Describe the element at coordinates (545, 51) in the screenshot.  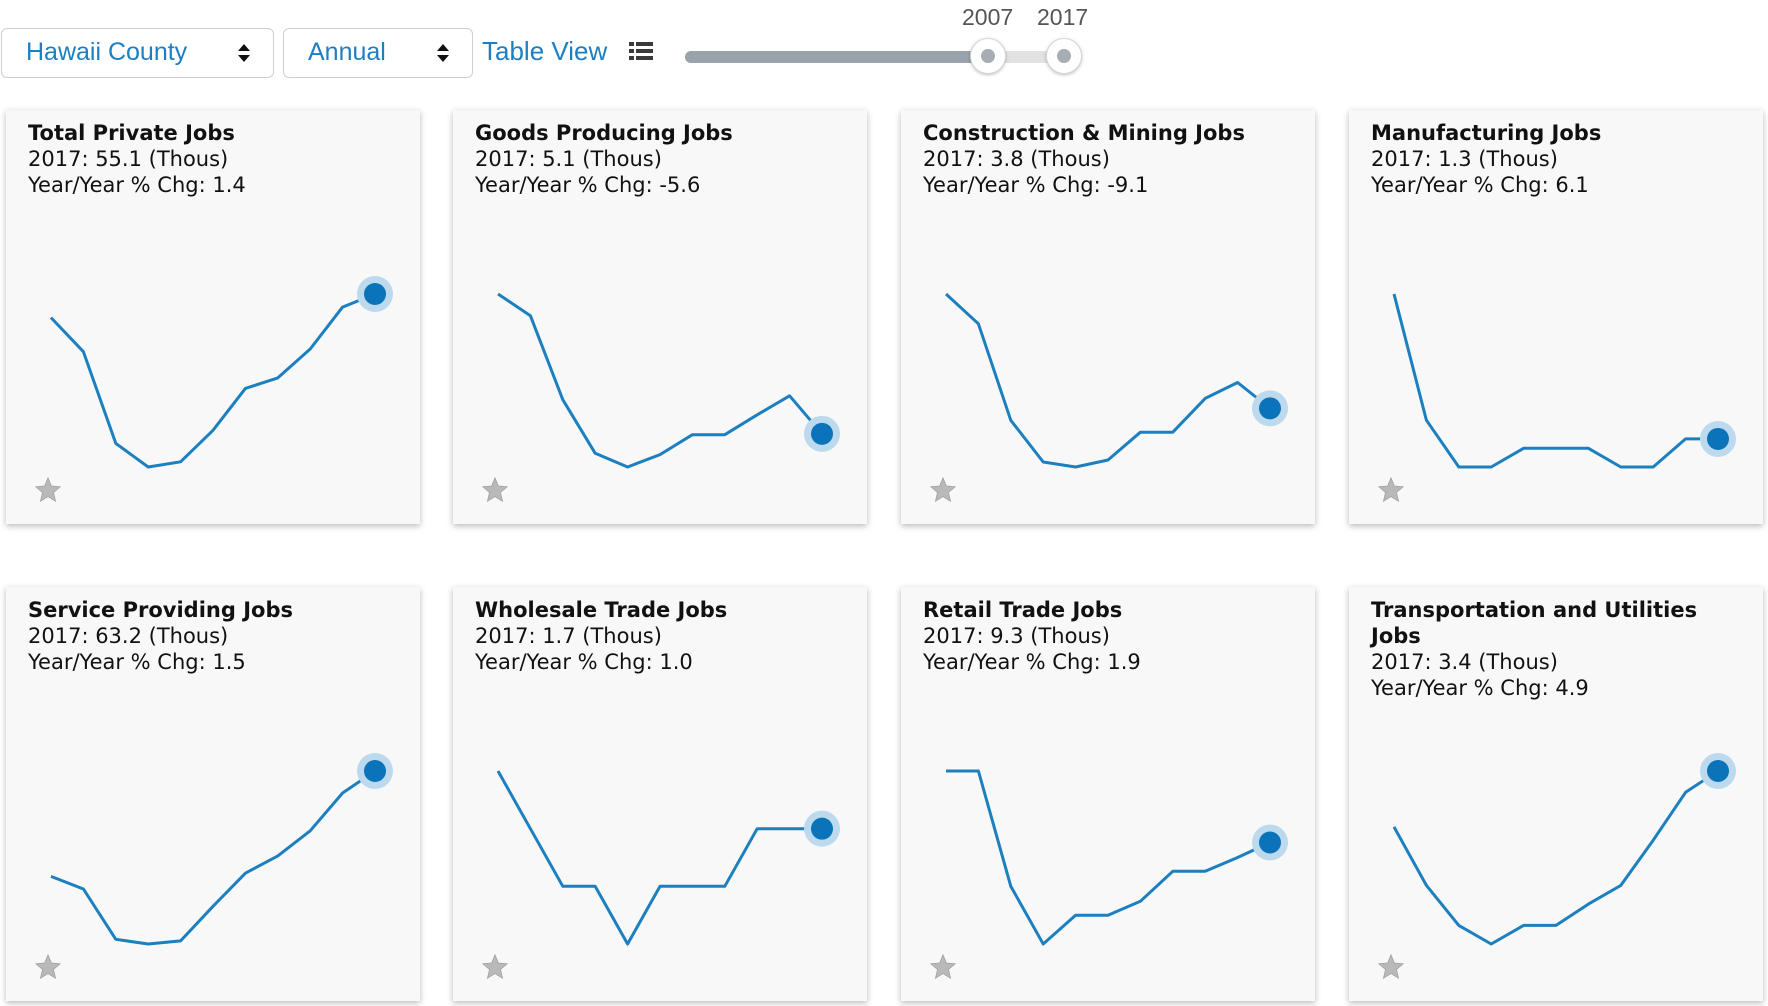
I see `table-view-label: Table View` at that location.